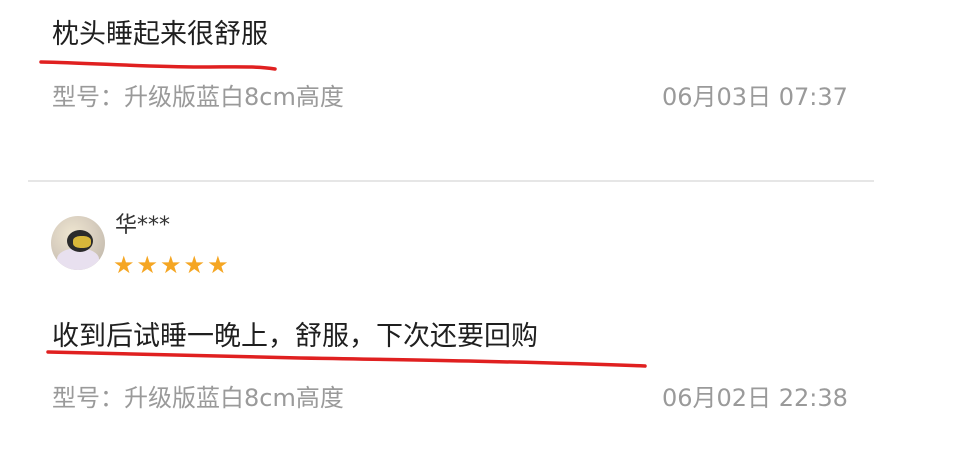 This screenshot has width=965, height=471. Describe the element at coordinates (78, 243) in the screenshot. I see `user-avatar` at that location.